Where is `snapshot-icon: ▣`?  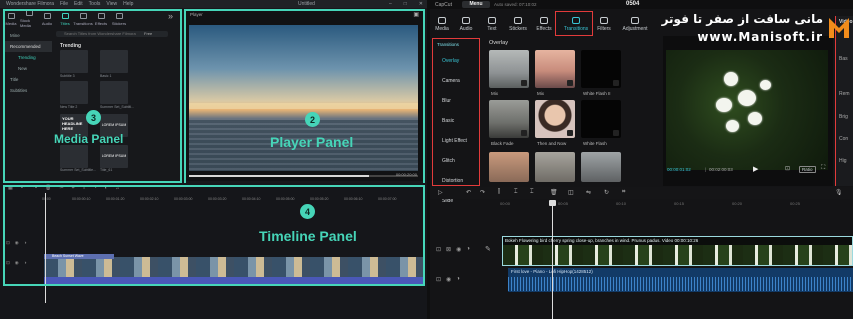 snapshot-icon: ▣ is located at coordinates (416, 14).